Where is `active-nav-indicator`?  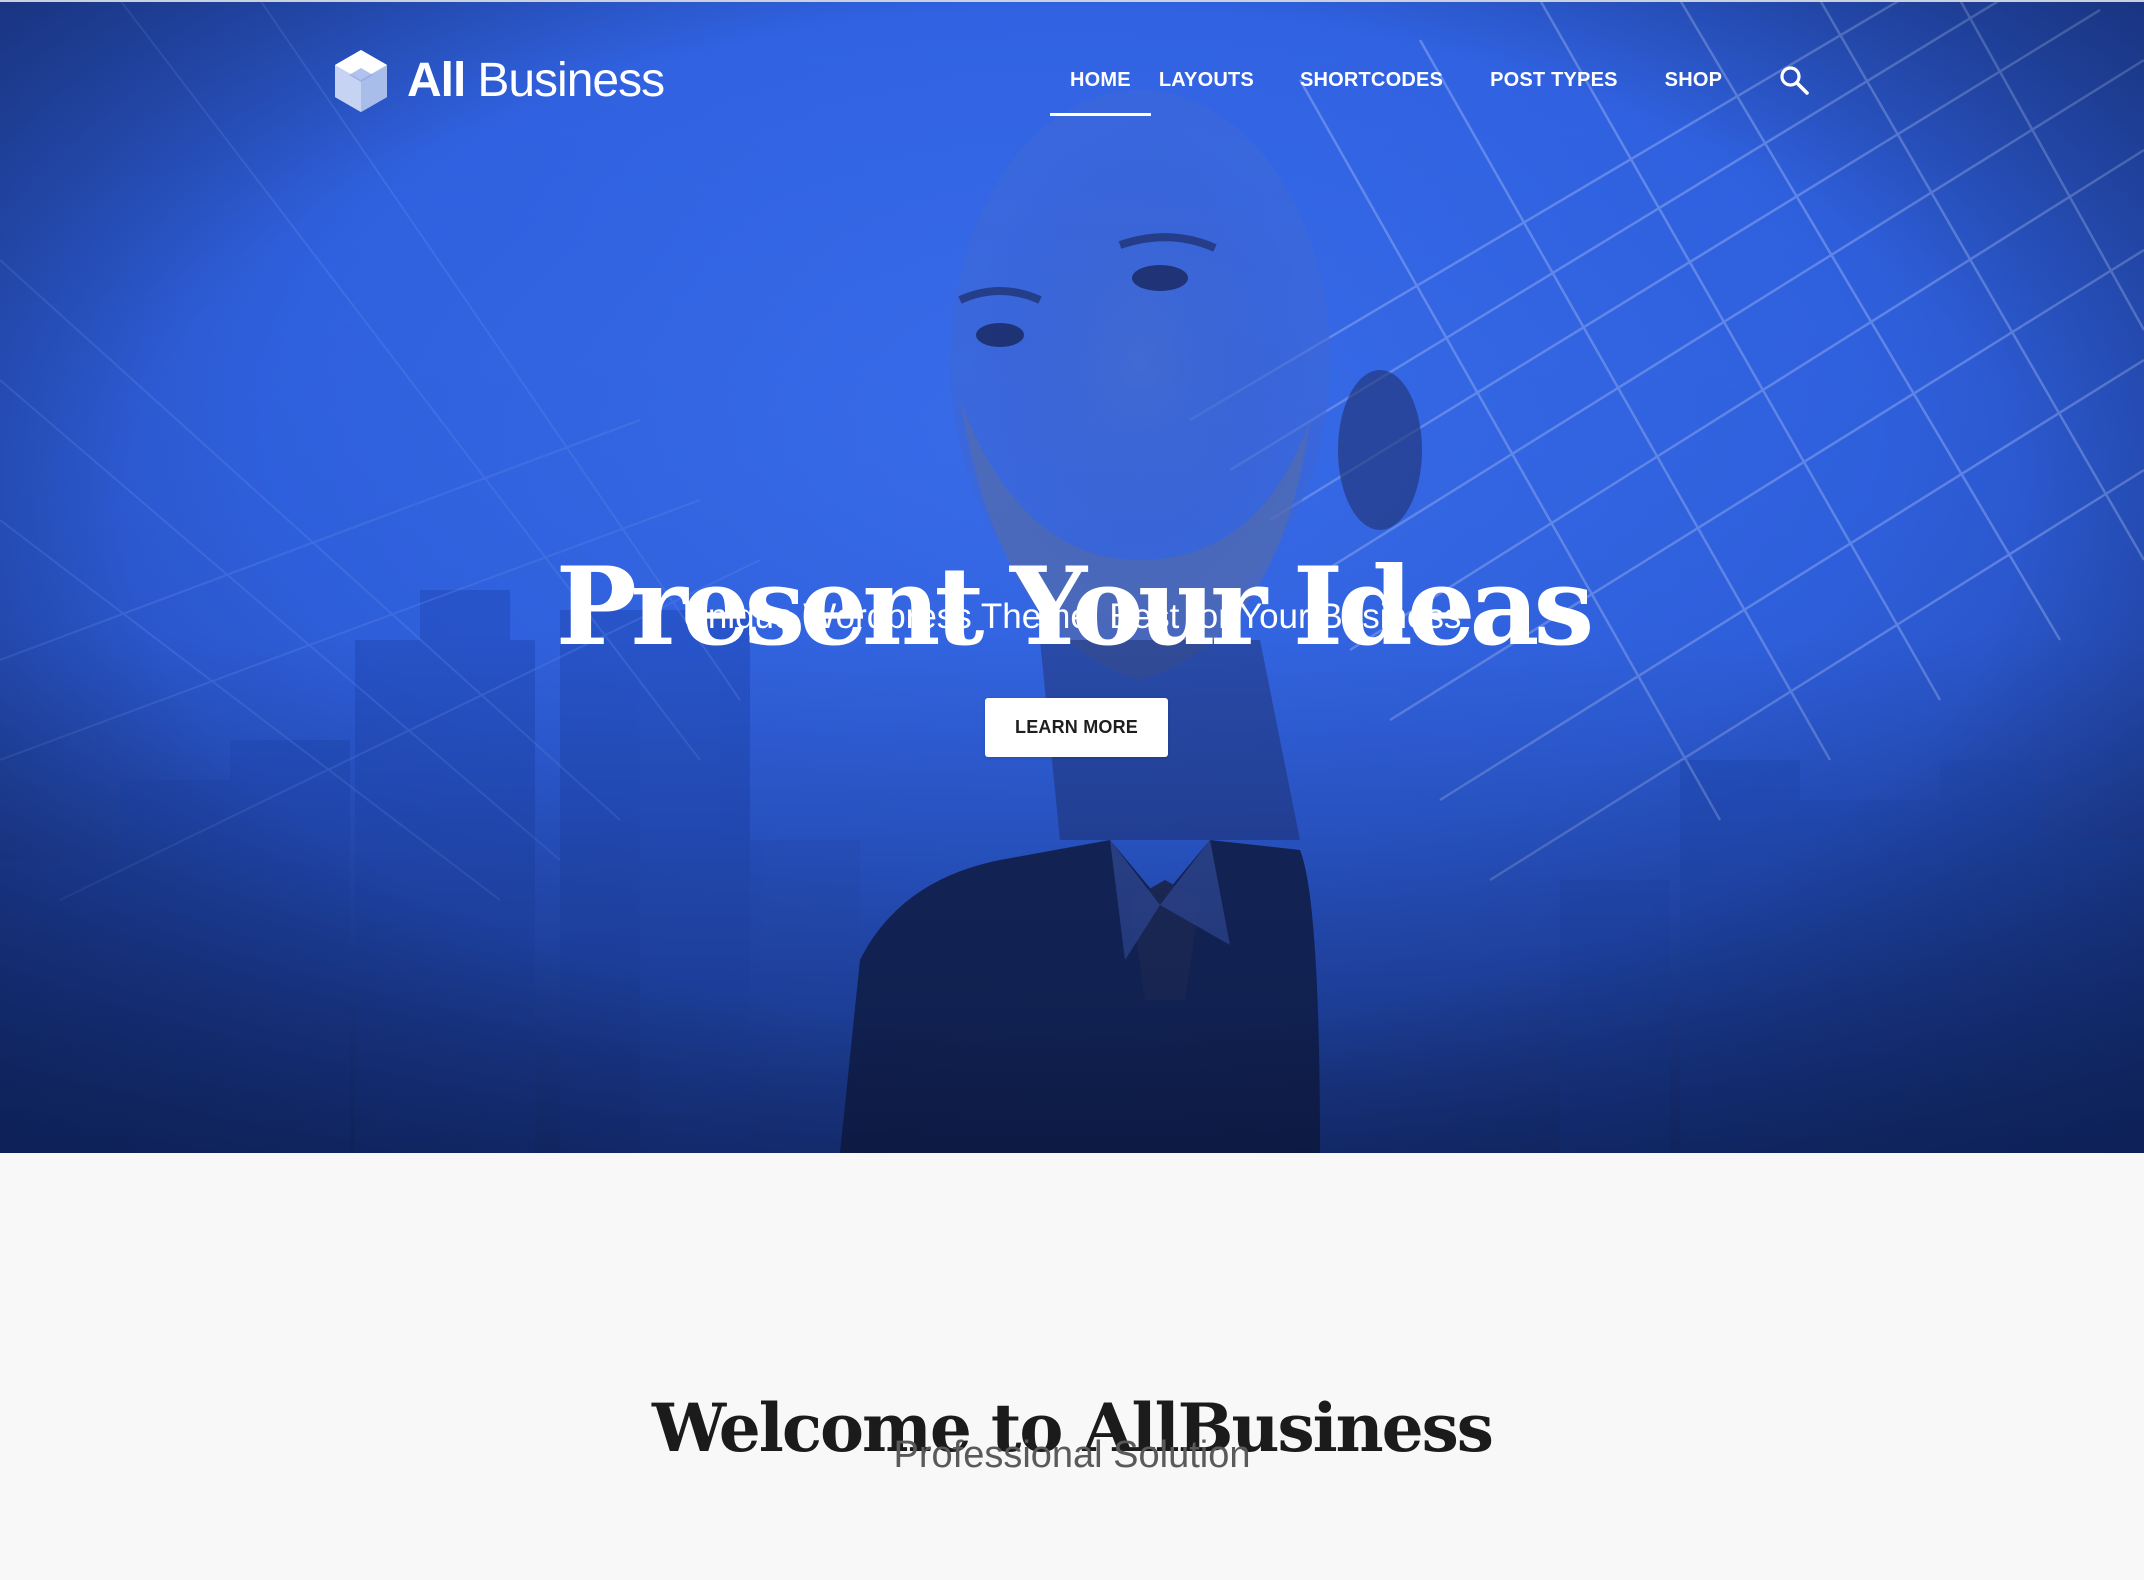 active-nav-indicator is located at coordinates (1100, 114).